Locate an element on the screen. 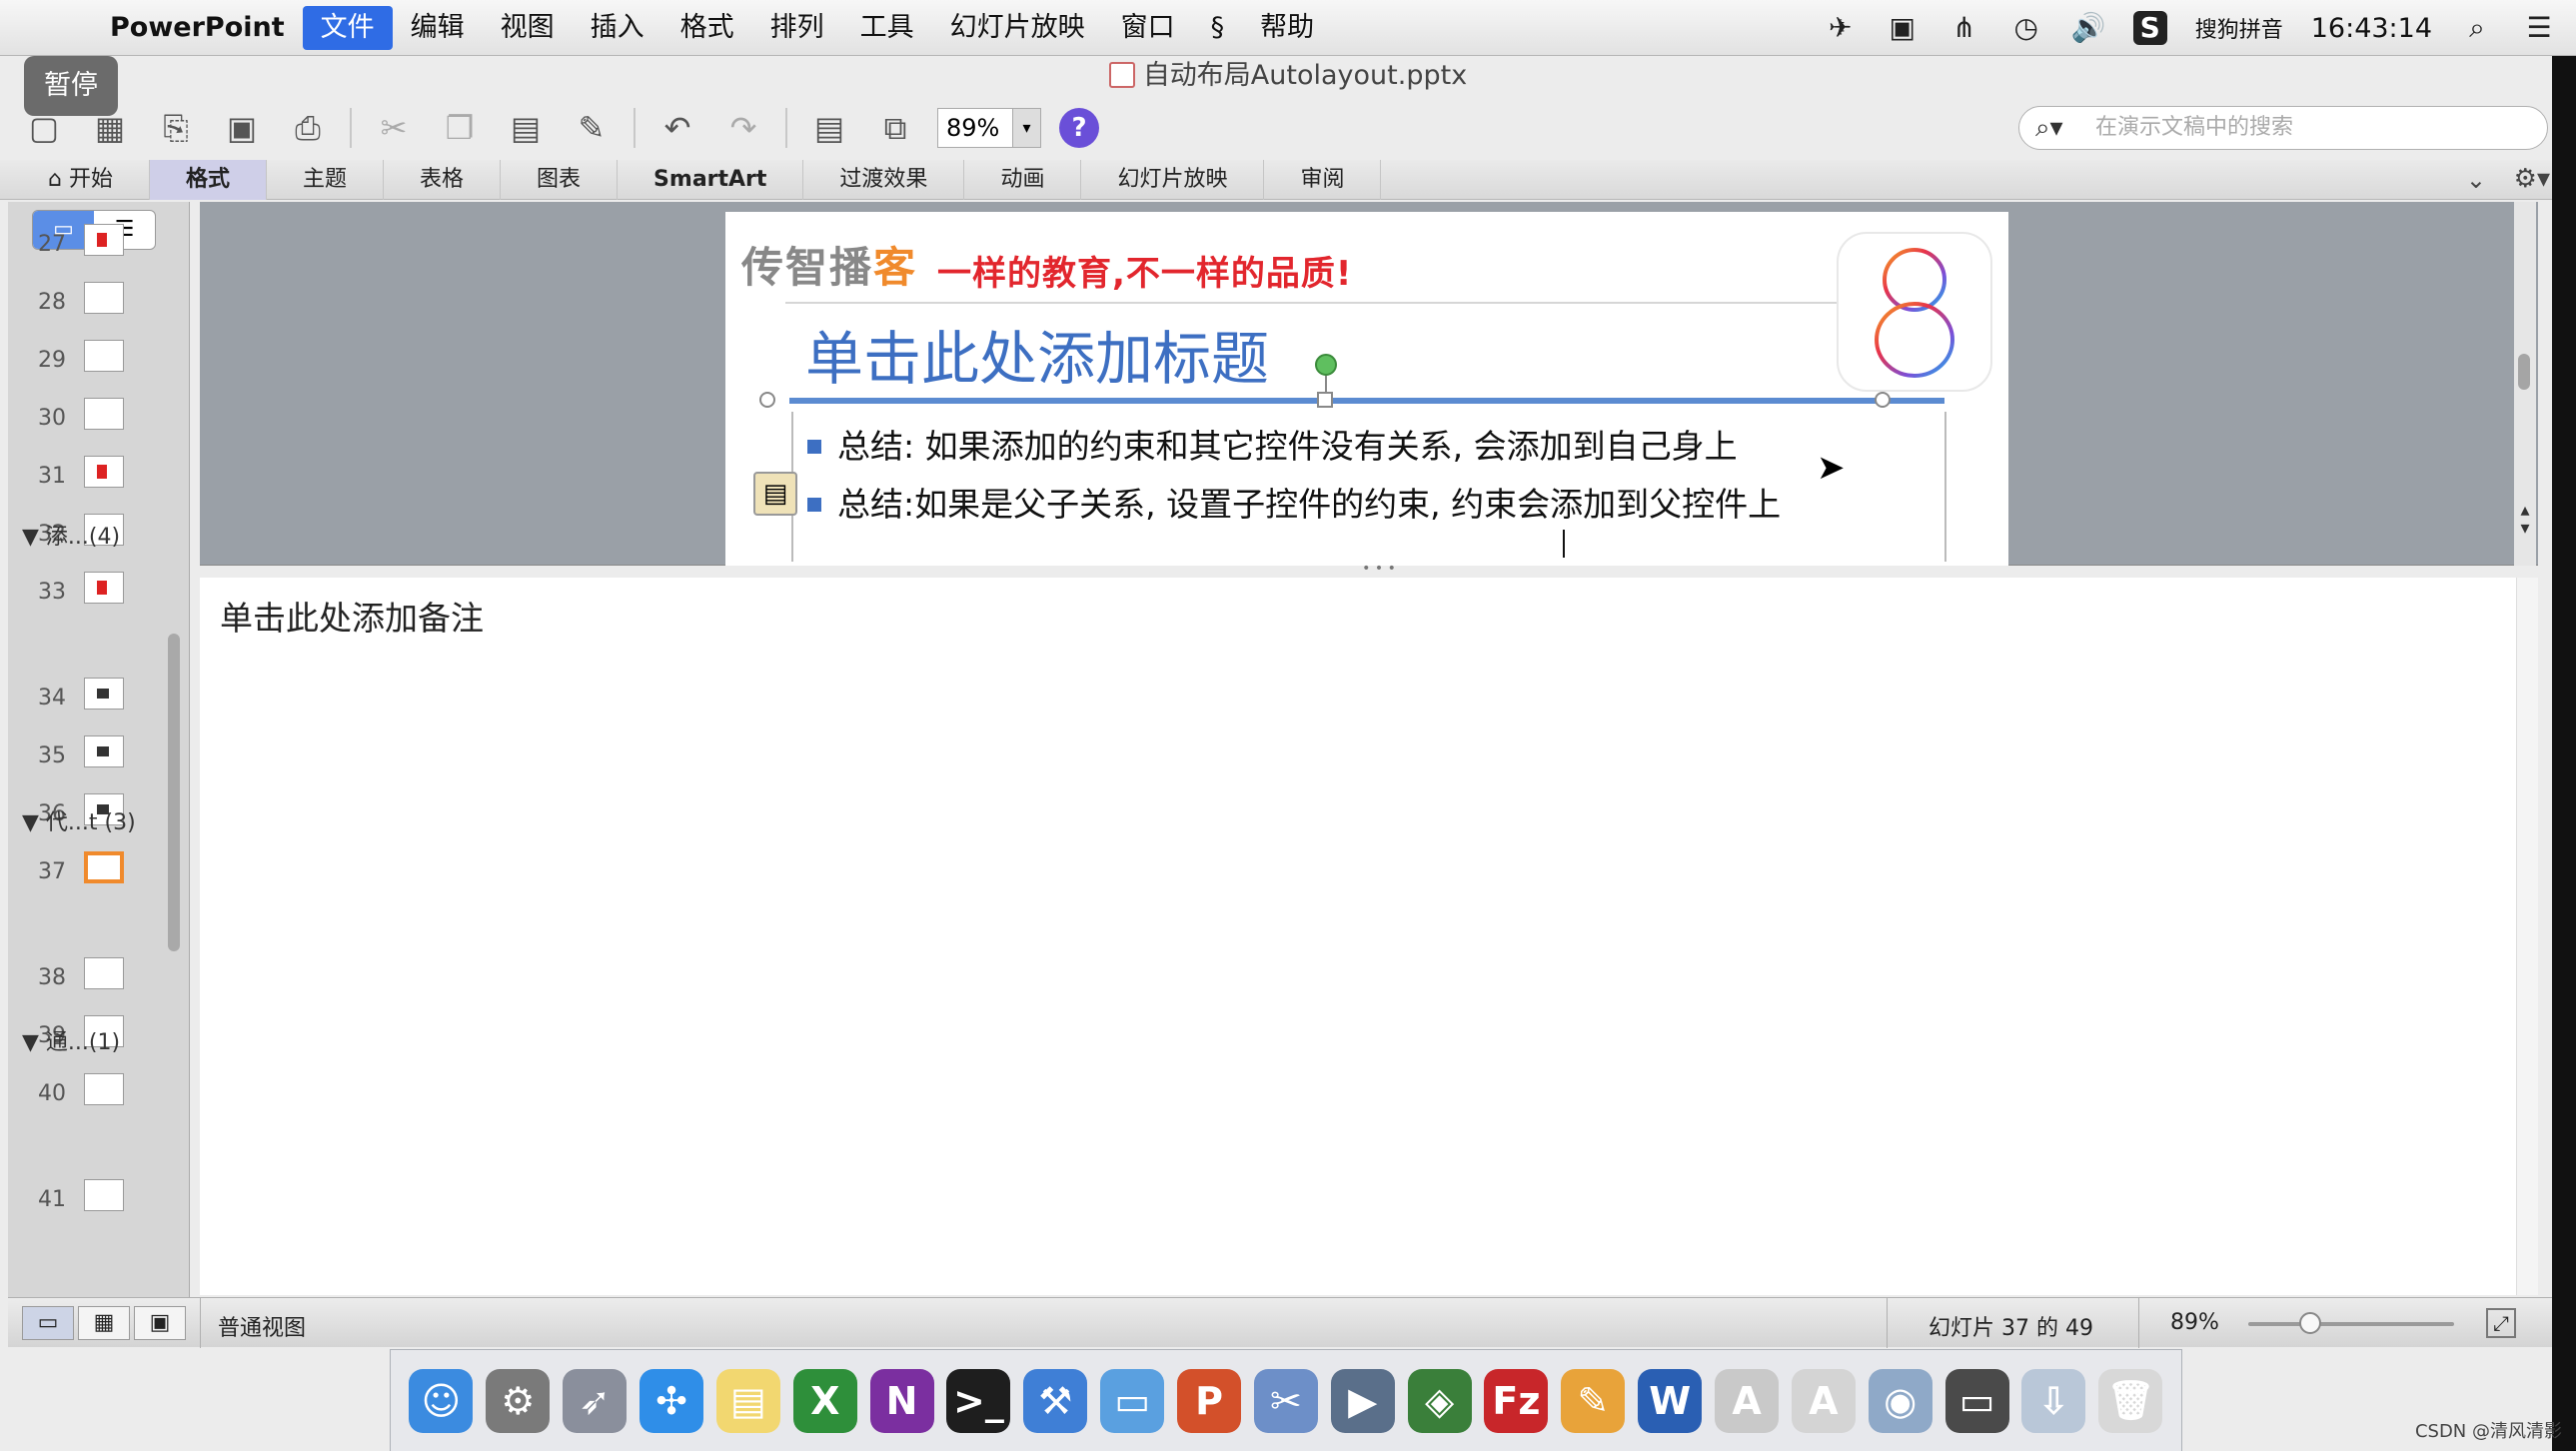 The height and width of the screenshot is (1451, 2576). slide-thumbnail-row: 37 is located at coordinates (98, 872).